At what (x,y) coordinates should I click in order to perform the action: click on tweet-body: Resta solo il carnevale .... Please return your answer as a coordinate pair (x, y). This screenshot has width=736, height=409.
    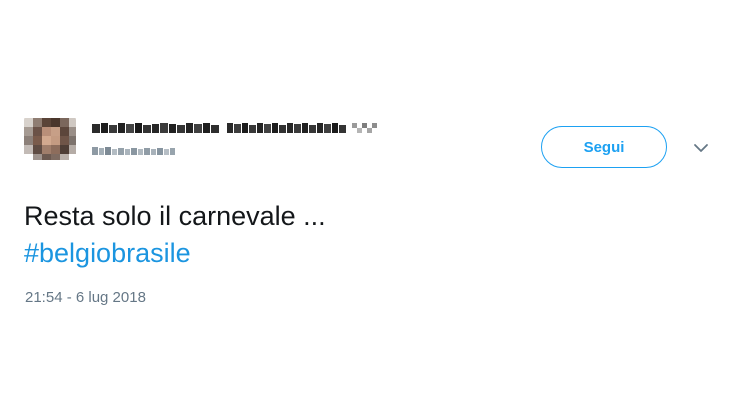
    Looking at the image, I should click on (175, 216).